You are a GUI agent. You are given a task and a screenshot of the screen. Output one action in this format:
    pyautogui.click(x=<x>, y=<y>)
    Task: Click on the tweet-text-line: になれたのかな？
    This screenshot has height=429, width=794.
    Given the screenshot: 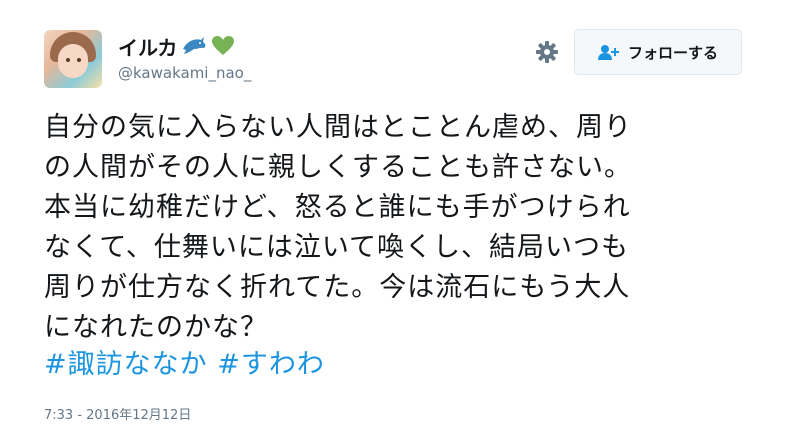 What is the action you would take?
    pyautogui.click(x=156, y=327)
    